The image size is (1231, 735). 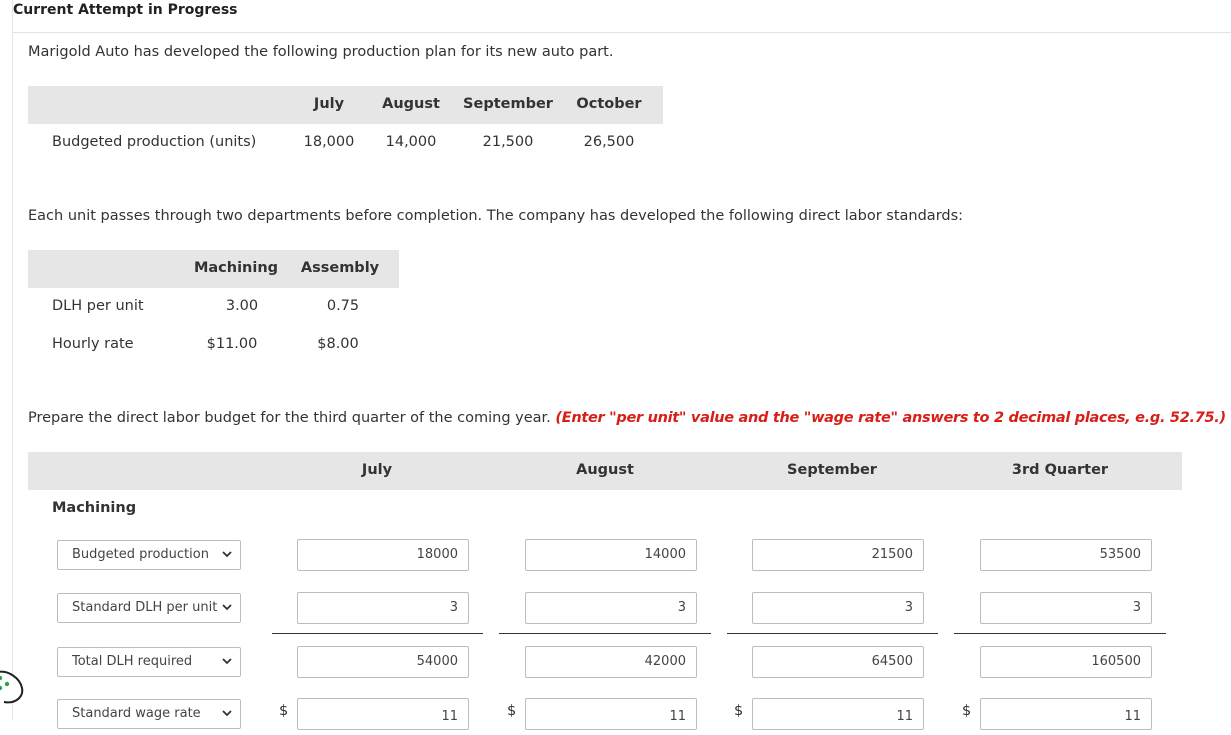 I want to click on col-header-quarter: 3rd Quarter, so click(x=1060, y=470).